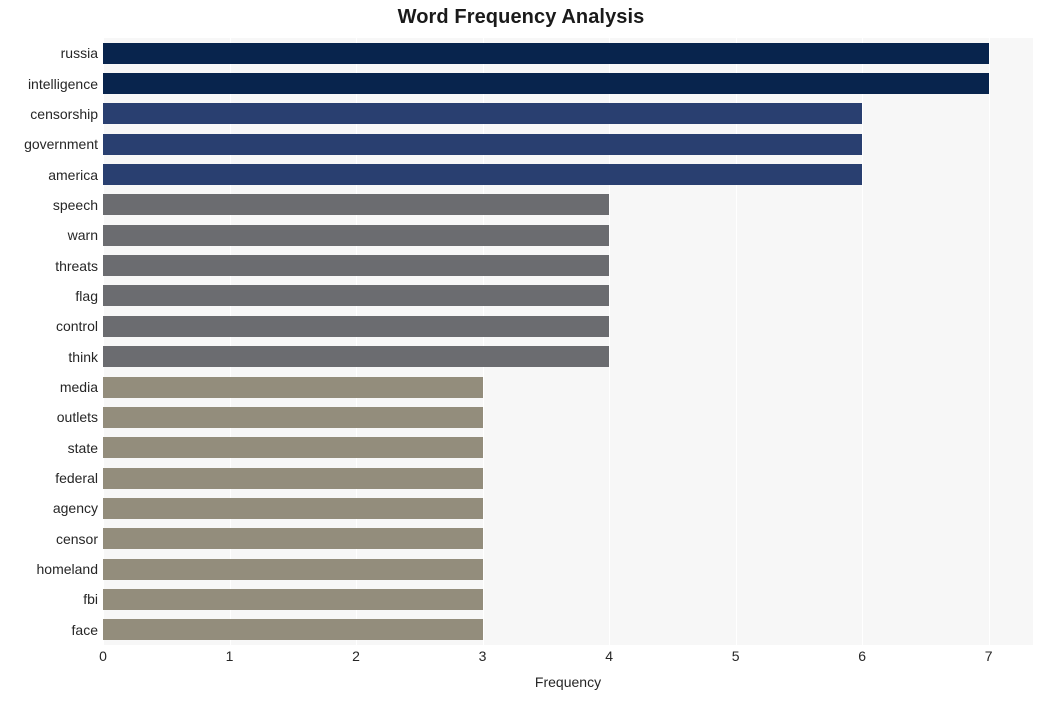 This screenshot has width=1042, height=701. What do you see at coordinates (67, 569) in the screenshot?
I see `y-tick-label-homeland: homeland` at bounding box center [67, 569].